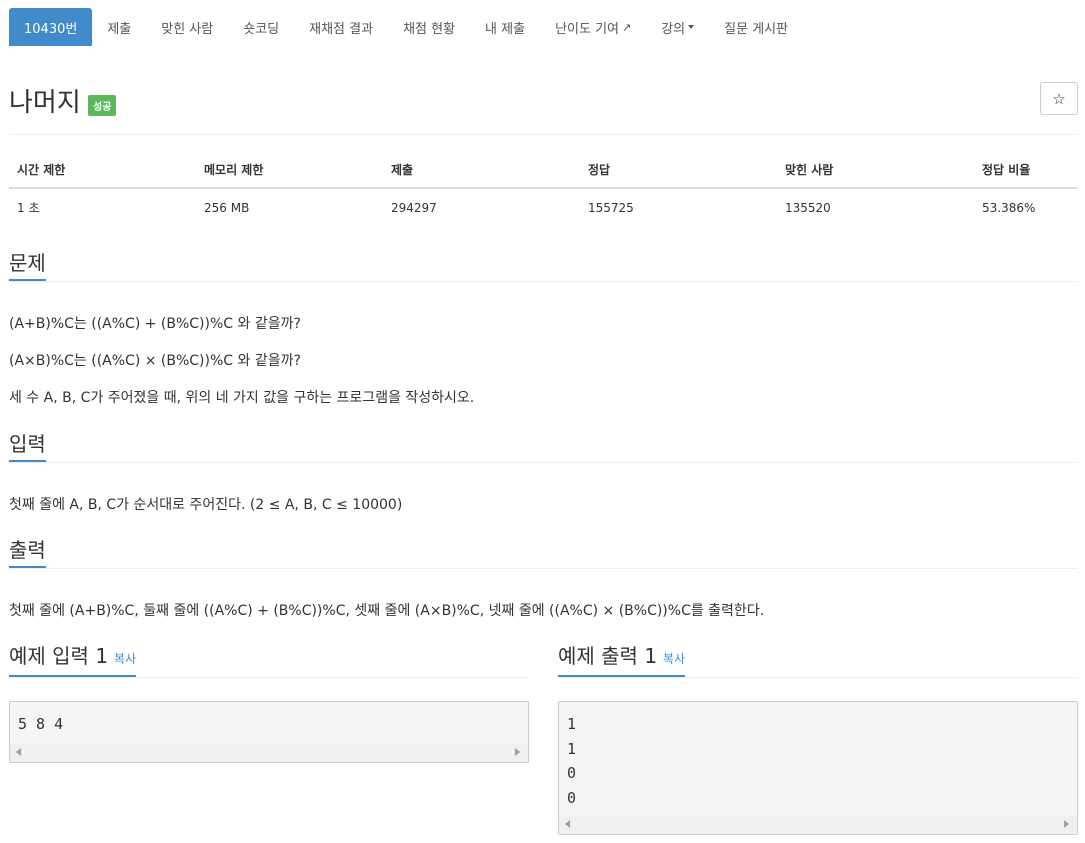  I want to click on tab-difficulty-contribution: 난이도 기여 ↗, so click(593, 27).